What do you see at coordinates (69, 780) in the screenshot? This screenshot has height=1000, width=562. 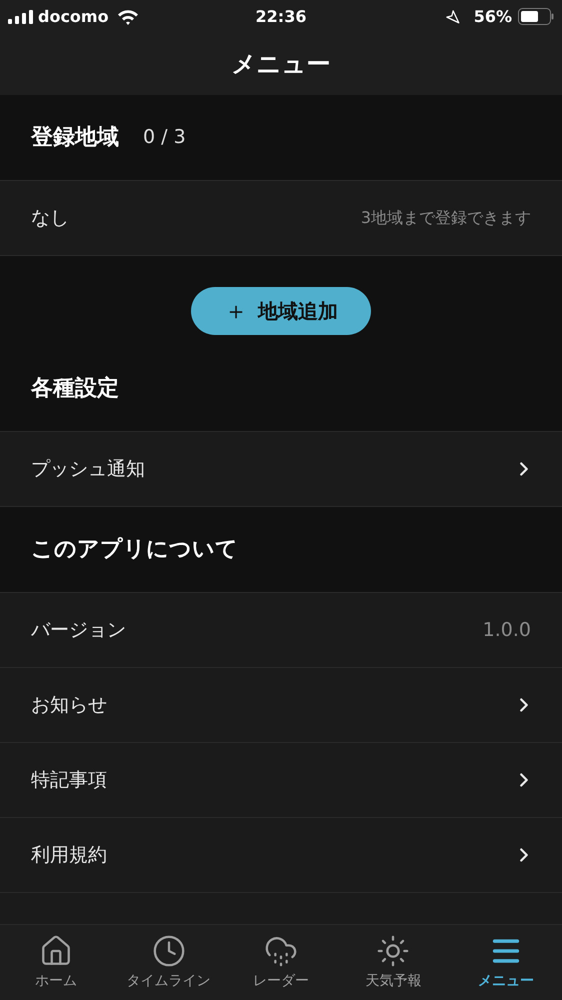 I see `row-label: 特記事項` at bounding box center [69, 780].